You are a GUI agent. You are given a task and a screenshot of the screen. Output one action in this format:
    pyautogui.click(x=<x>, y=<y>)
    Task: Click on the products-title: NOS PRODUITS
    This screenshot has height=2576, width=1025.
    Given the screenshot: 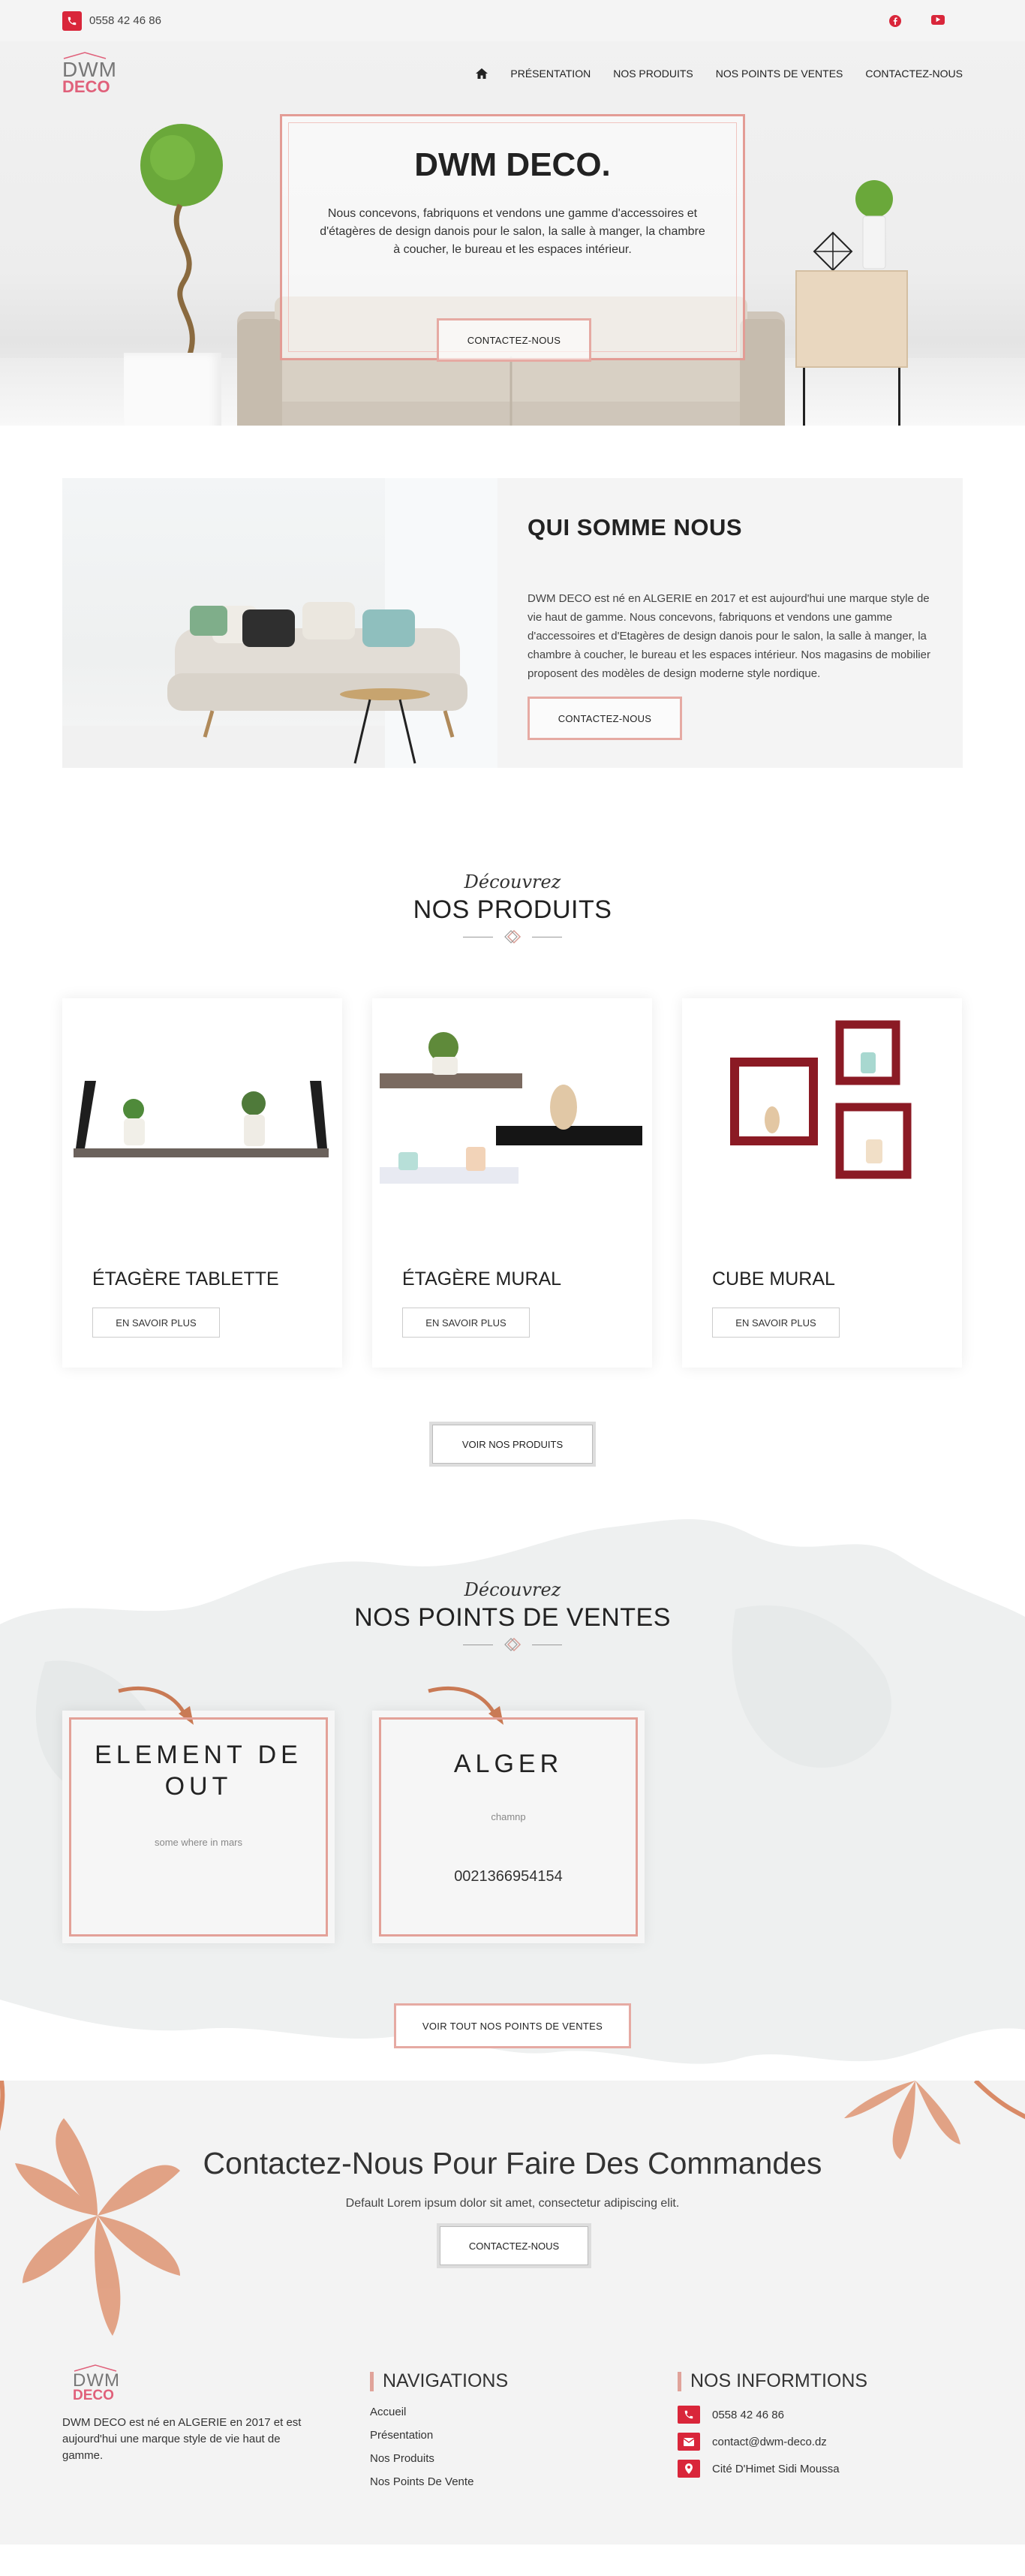 What is the action you would take?
    pyautogui.click(x=512, y=909)
    